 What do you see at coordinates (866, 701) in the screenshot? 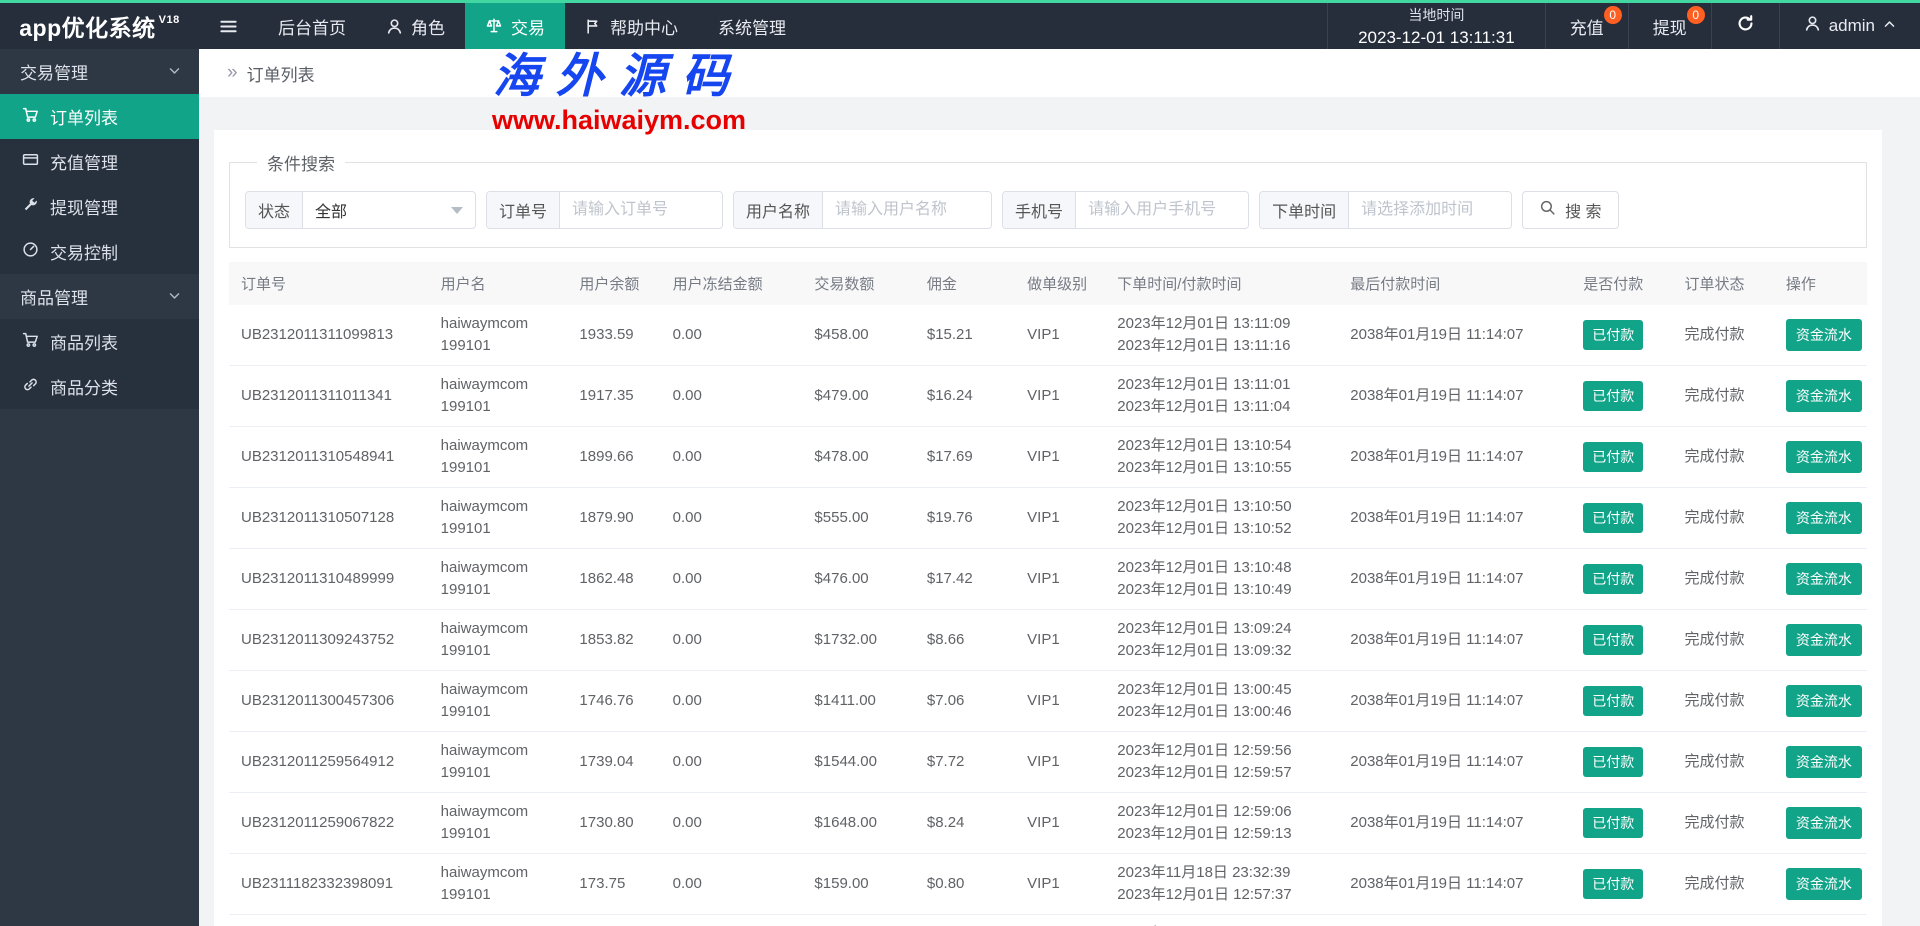
I see `cell-amount: $1411.00` at bounding box center [866, 701].